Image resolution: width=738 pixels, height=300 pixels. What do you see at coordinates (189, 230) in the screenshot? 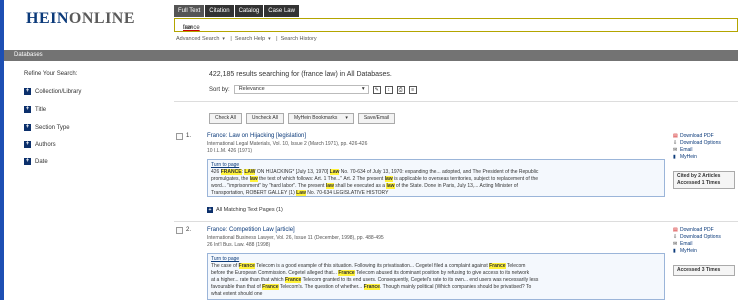
I see `result-number: 2.` at bounding box center [189, 230].